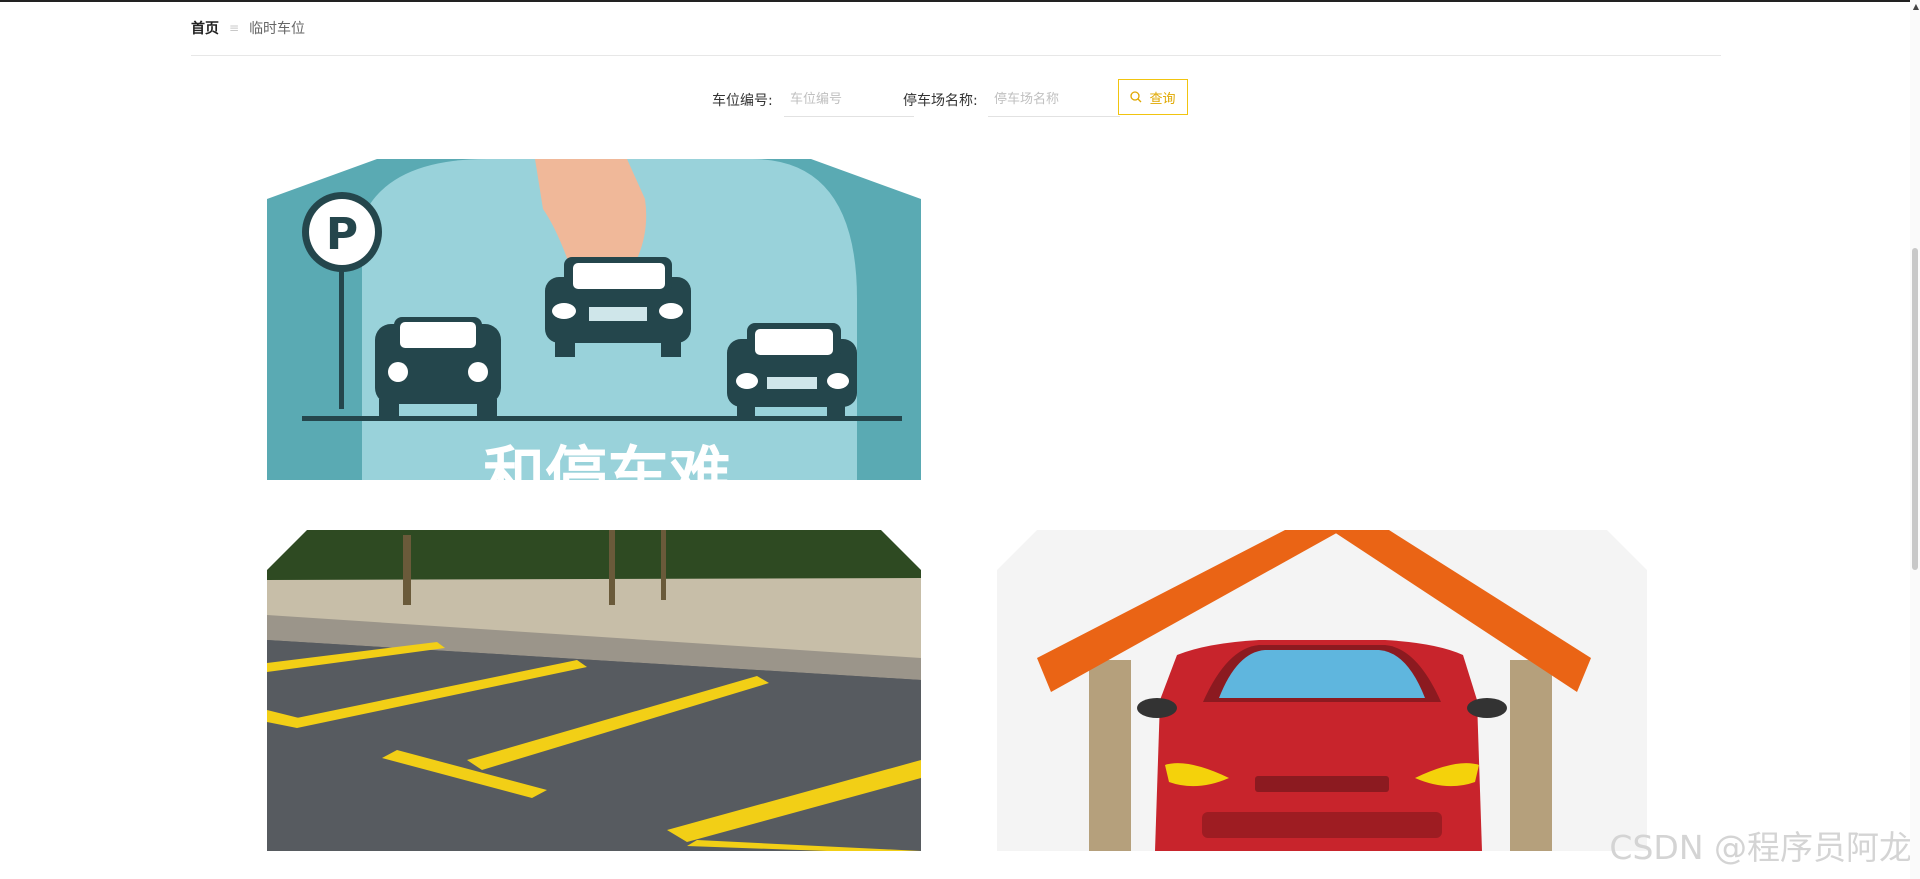  I want to click on svg-text: P, so click(342, 234).